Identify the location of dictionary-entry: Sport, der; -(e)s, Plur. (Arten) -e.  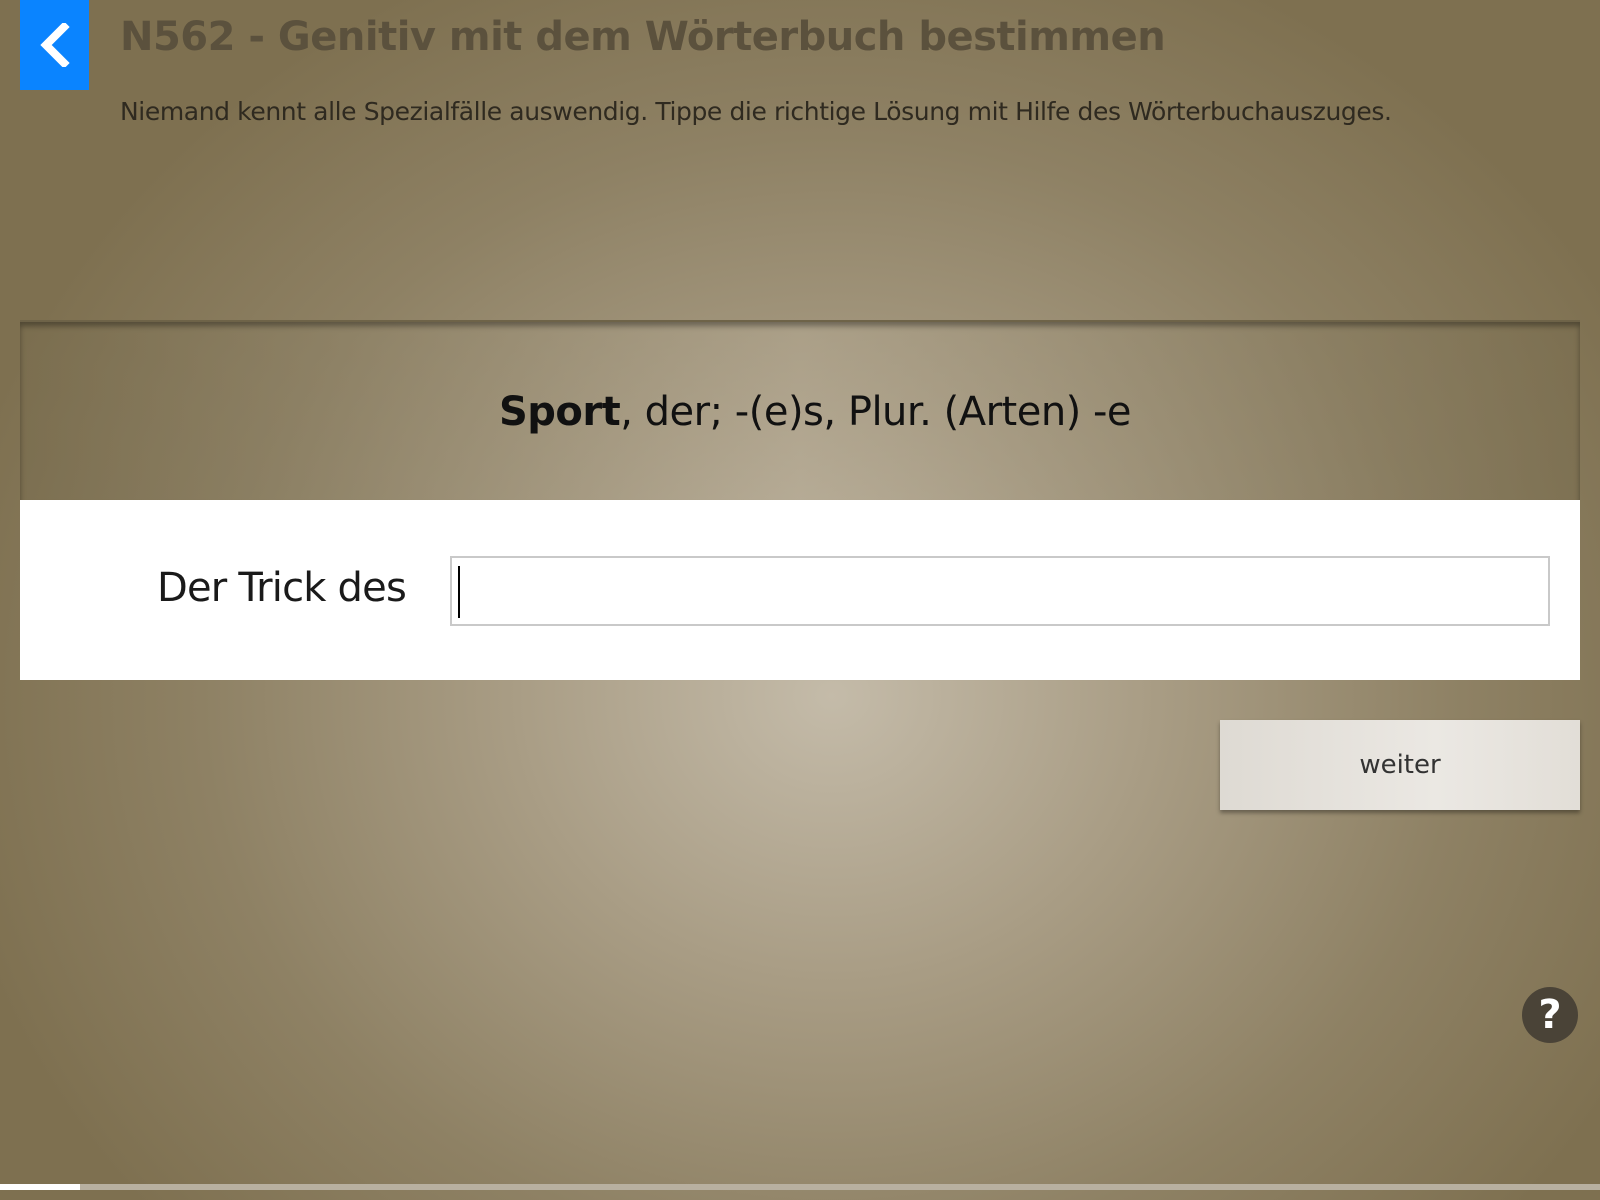
(815, 412).